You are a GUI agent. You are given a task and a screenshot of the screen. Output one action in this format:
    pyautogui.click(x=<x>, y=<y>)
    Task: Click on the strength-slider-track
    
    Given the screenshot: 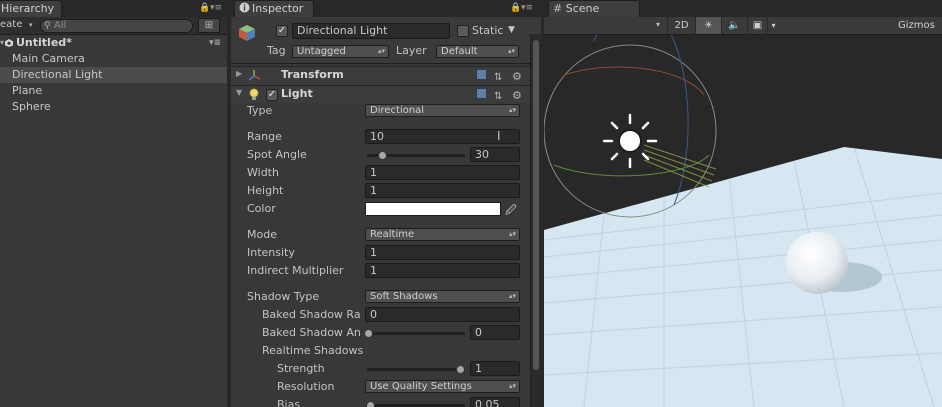 What is the action you would take?
    pyautogui.click(x=416, y=369)
    